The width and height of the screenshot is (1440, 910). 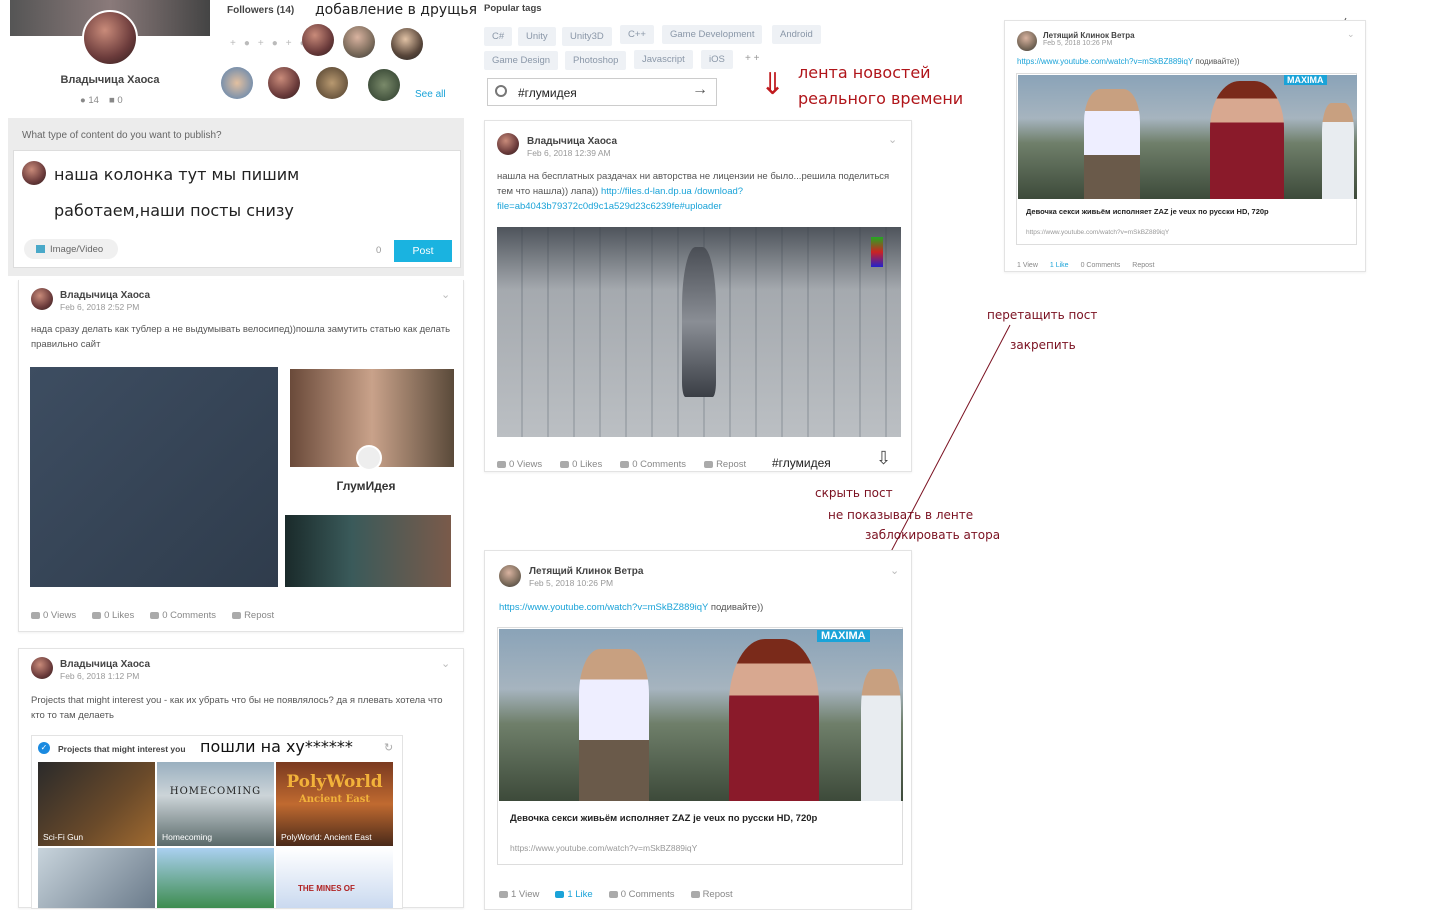 What do you see at coordinates (796, 34) in the screenshot?
I see `tag-chip: Android` at bounding box center [796, 34].